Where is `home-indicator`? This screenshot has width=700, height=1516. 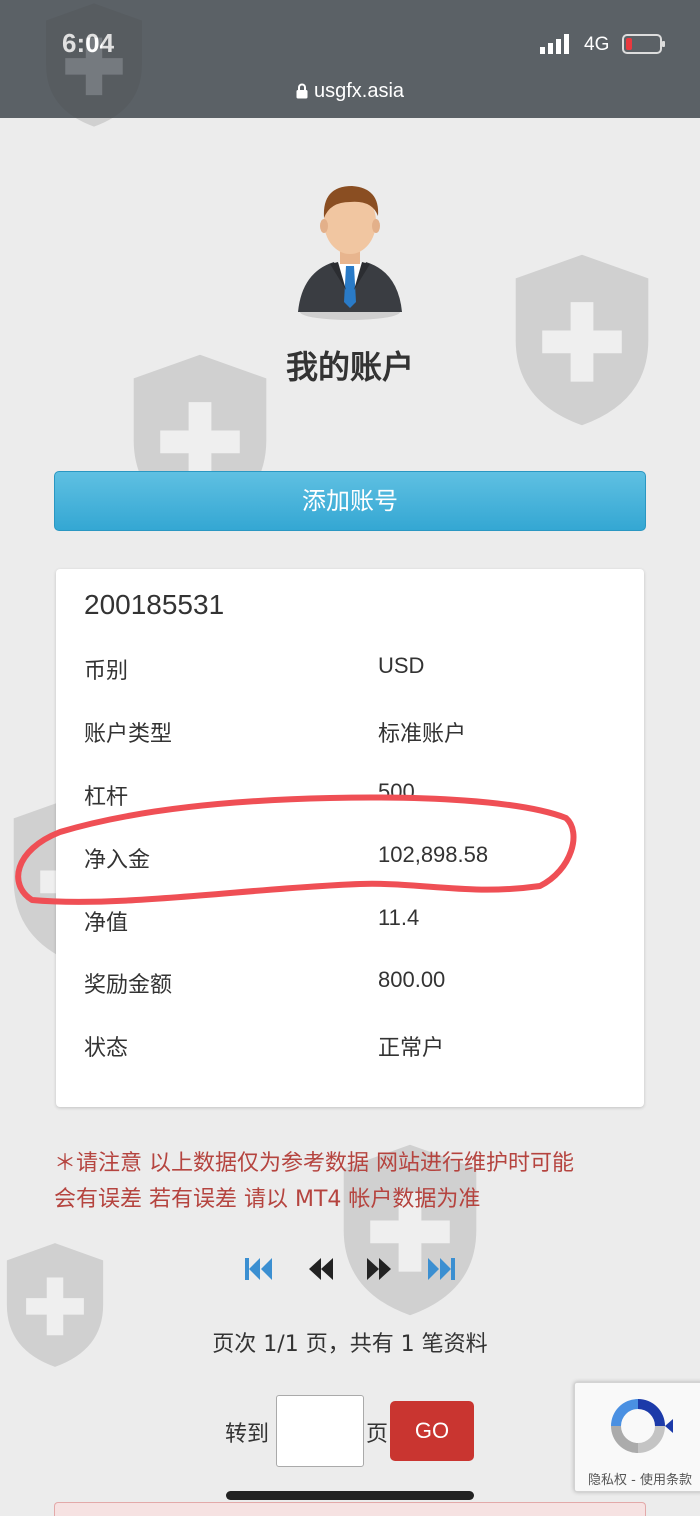 home-indicator is located at coordinates (350, 1495).